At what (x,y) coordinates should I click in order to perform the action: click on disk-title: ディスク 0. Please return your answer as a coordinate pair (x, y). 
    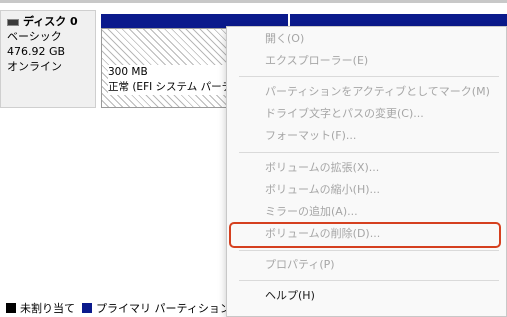
    Looking at the image, I should click on (50, 21).